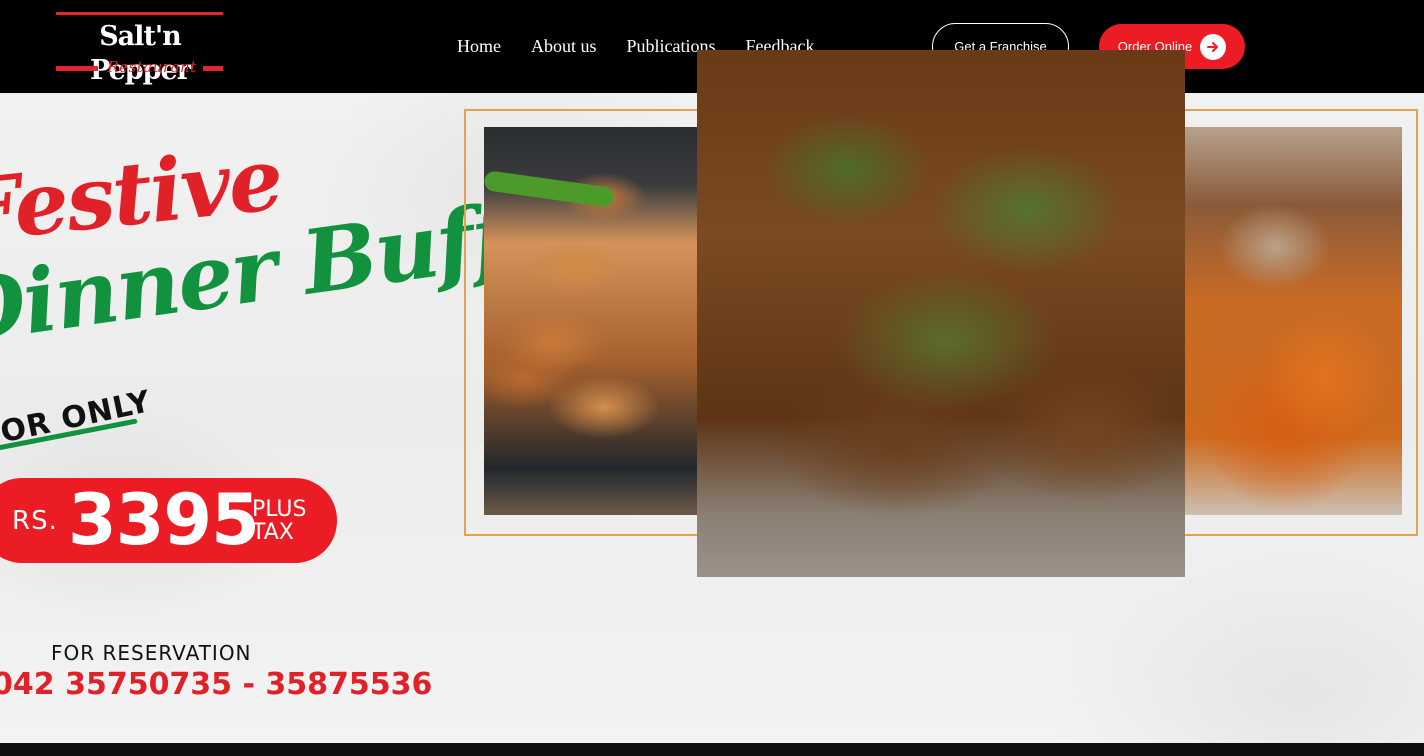 This screenshot has height=756, width=1424. I want to click on logo-brand-text: Salt'n Pepper, so click(140, 53).